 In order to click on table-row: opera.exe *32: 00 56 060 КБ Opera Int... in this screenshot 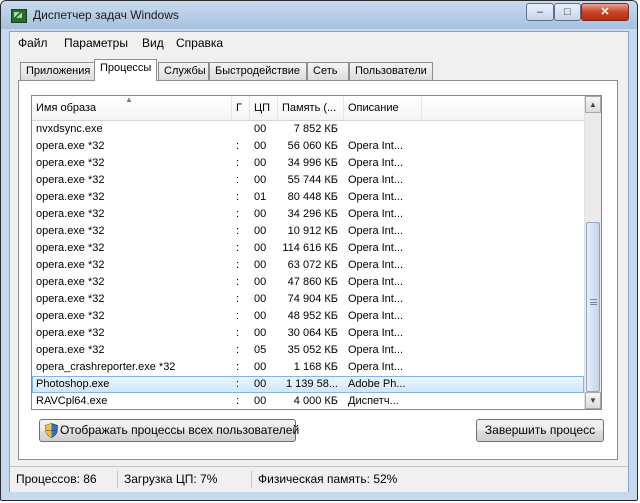, I will do `click(308, 146)`.